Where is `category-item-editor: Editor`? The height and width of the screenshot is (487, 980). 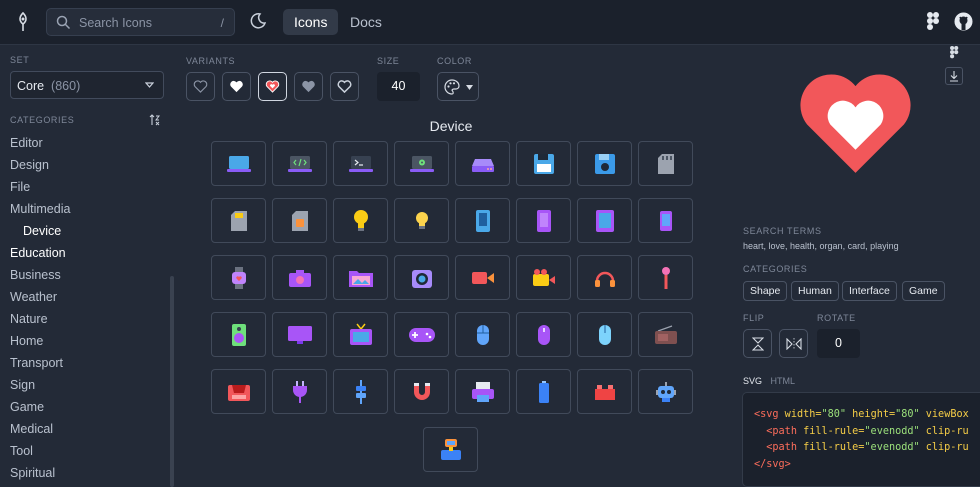
category-item-editor: Editor is located at coordinates (90, 143).